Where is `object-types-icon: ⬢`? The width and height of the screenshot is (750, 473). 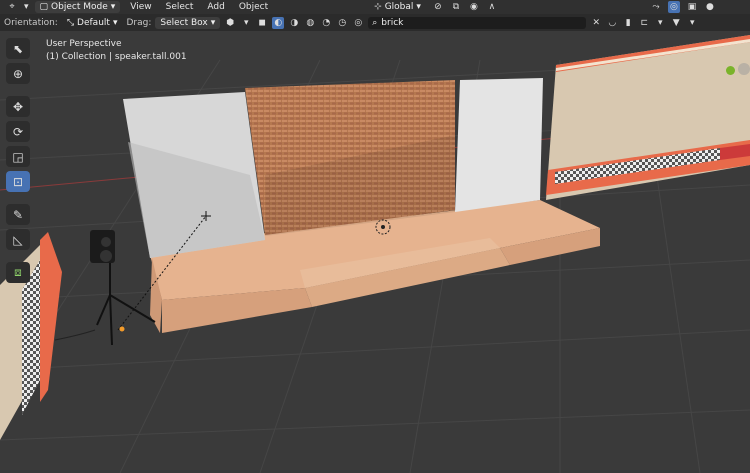 object-types-icon: ⬢ is located at coordinates (230, 23).